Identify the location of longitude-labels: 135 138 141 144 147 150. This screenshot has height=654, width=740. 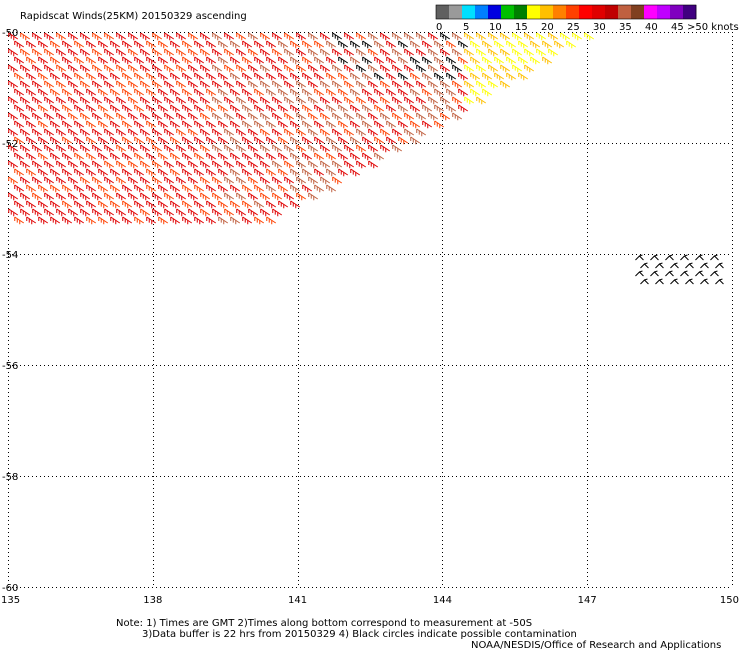
(370, 600).